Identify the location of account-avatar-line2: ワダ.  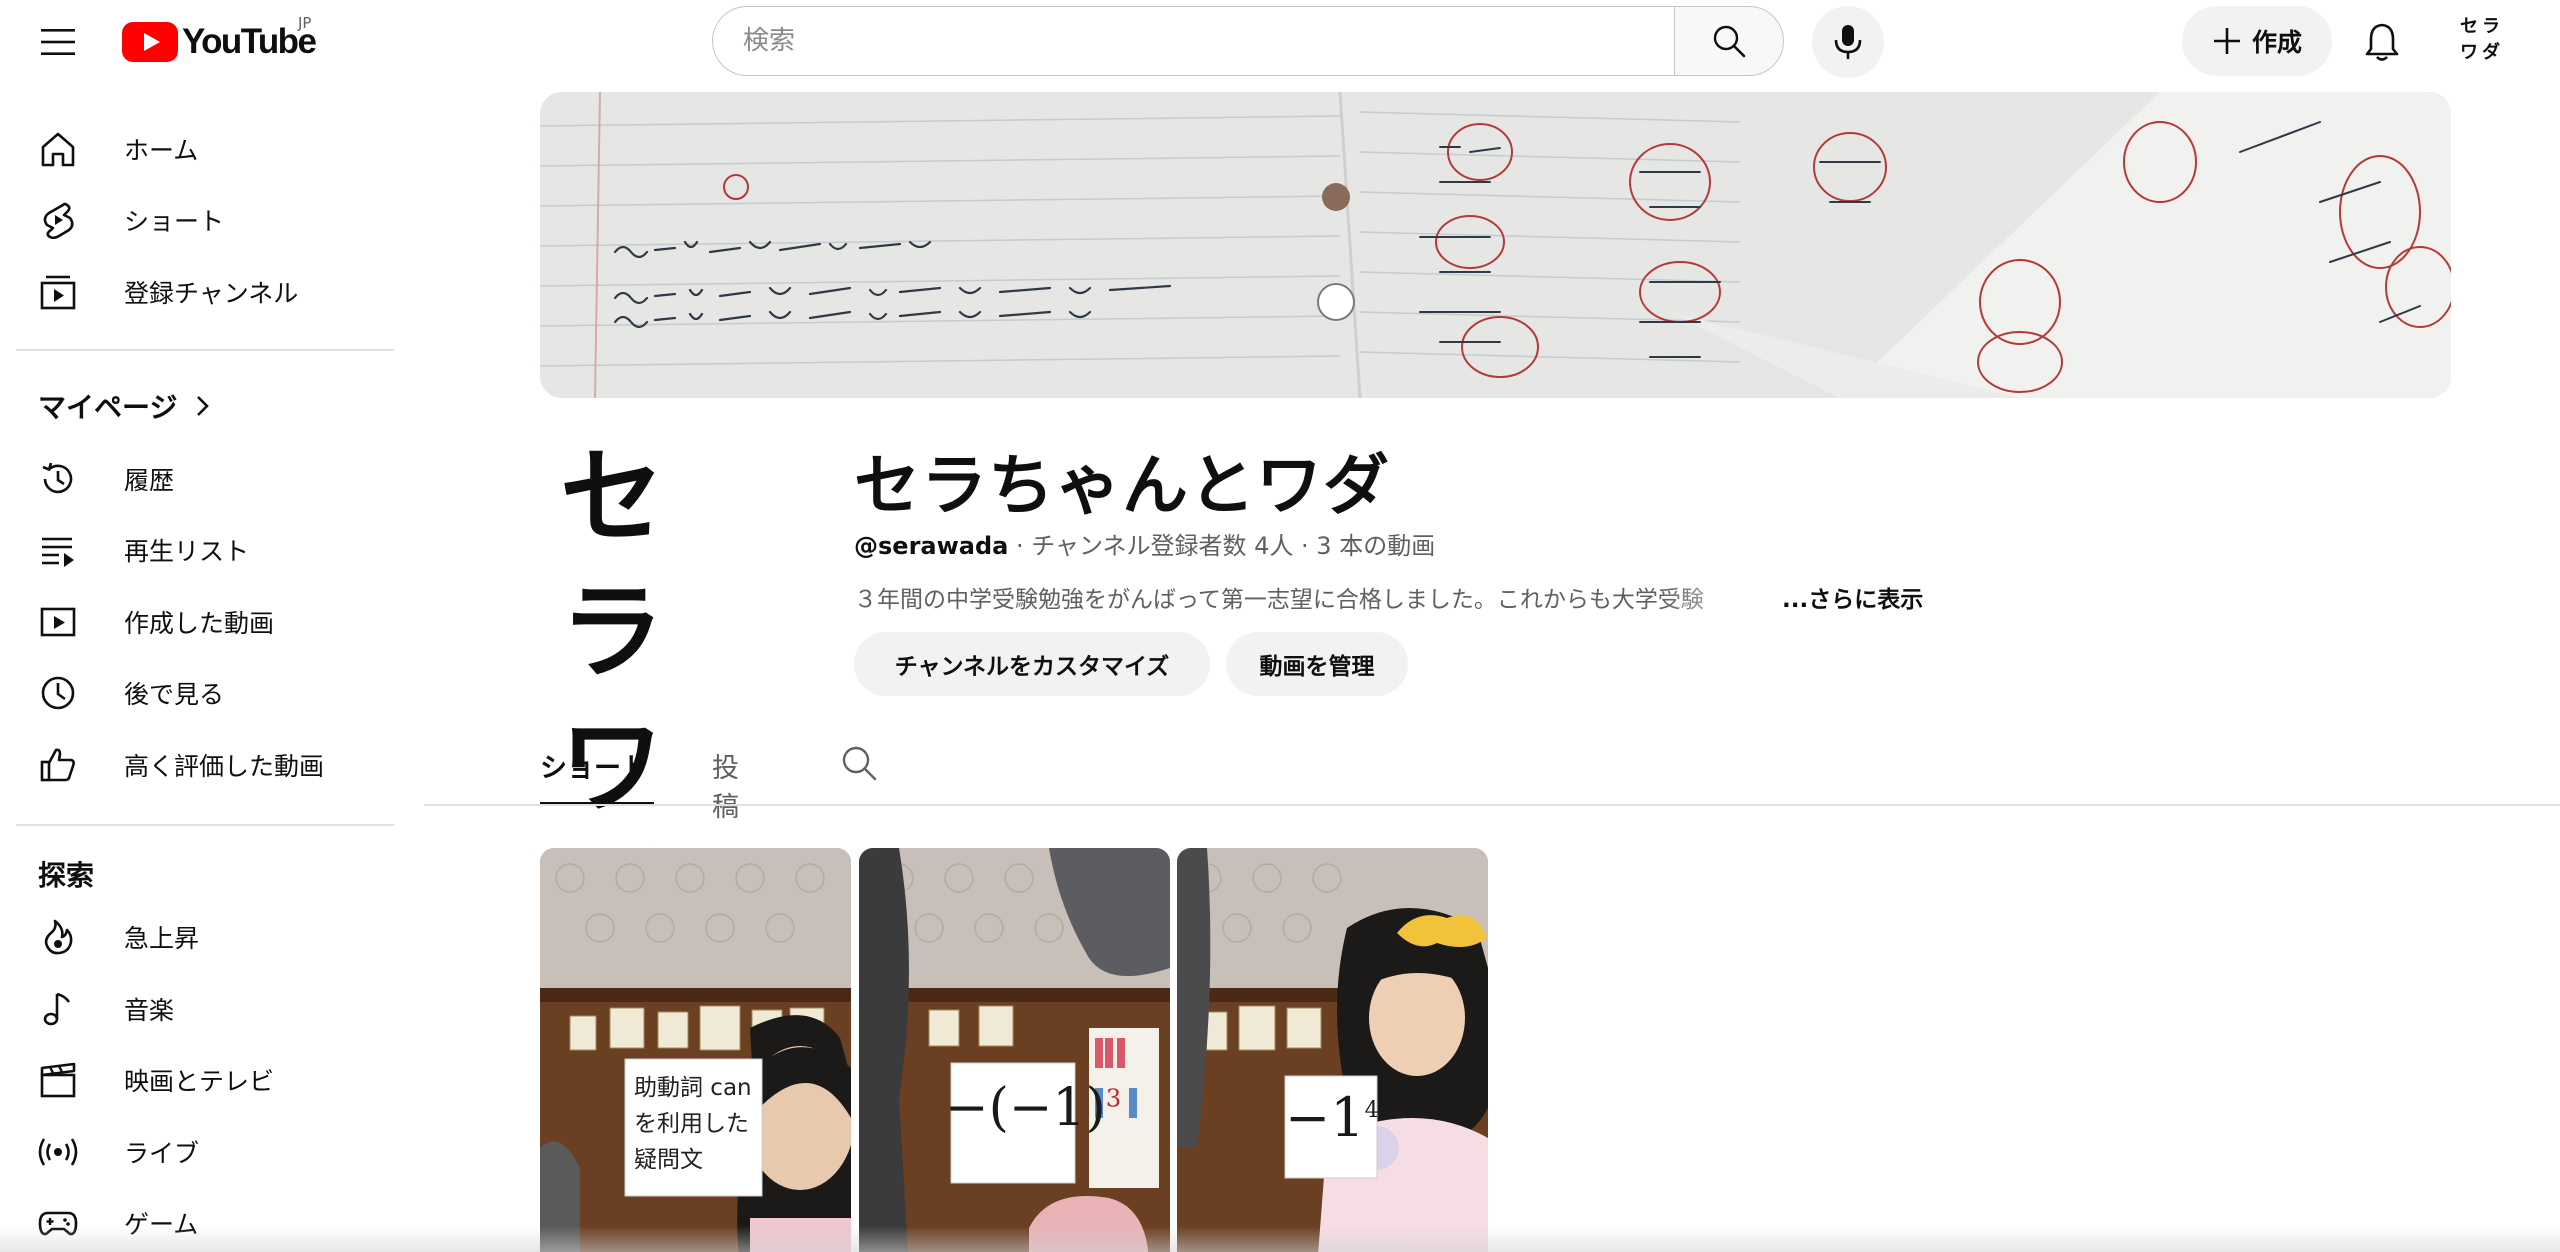
(2482, 52).